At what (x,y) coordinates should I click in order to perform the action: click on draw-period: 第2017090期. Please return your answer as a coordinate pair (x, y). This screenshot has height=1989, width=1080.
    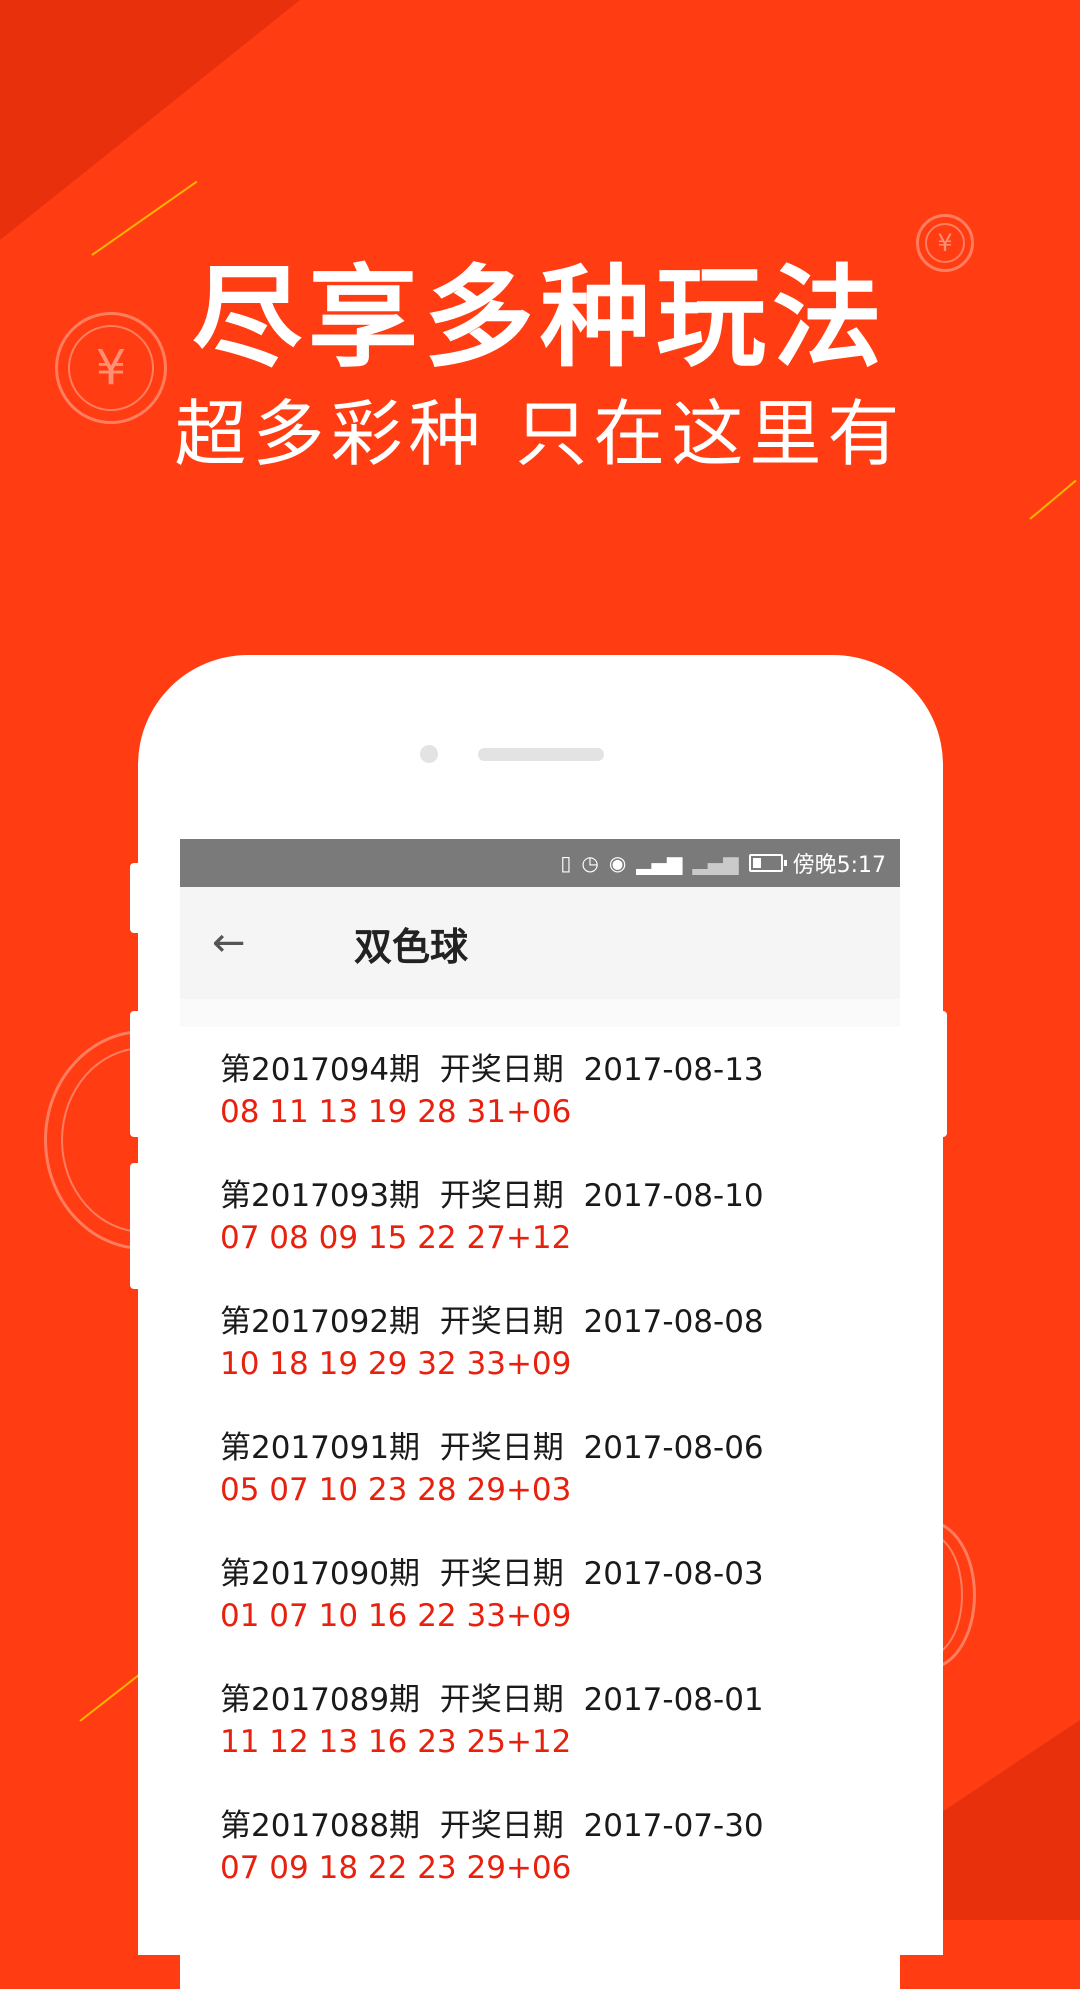
    Looking at the image, I should click on (320, 1574).